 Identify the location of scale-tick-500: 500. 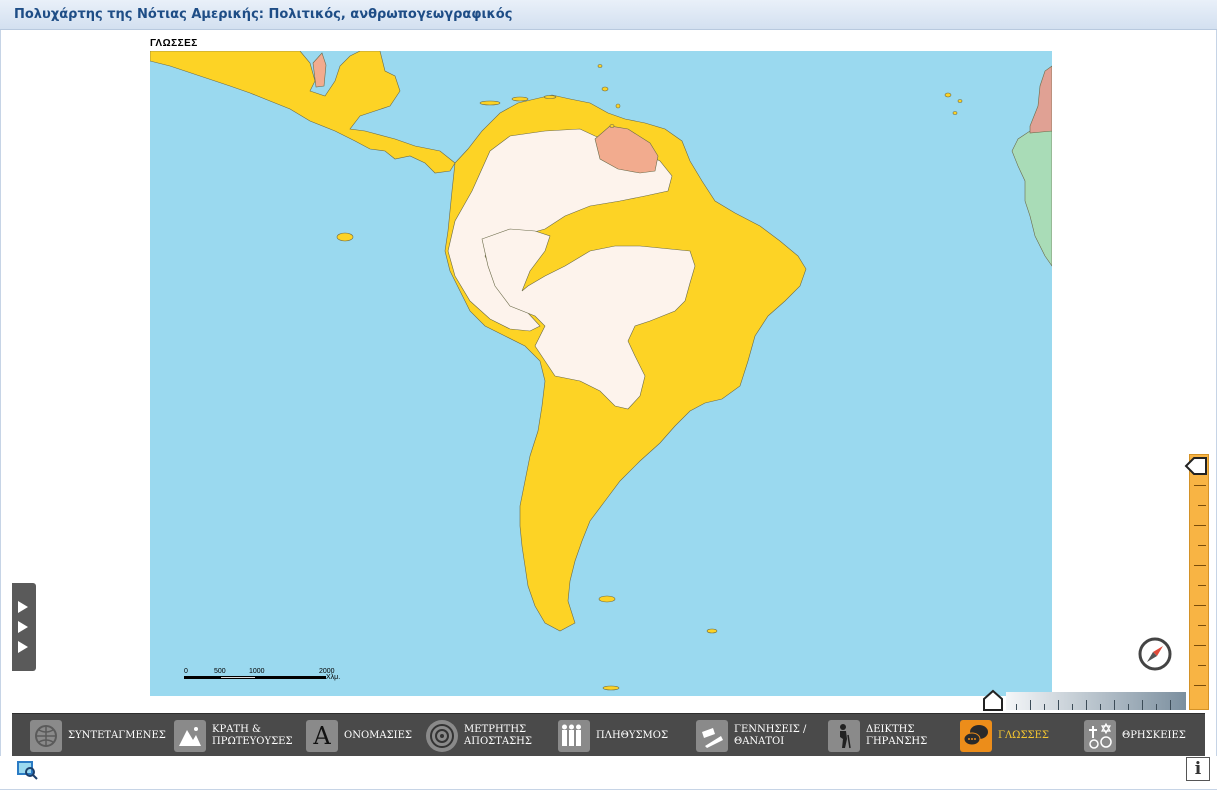
(220, 671).